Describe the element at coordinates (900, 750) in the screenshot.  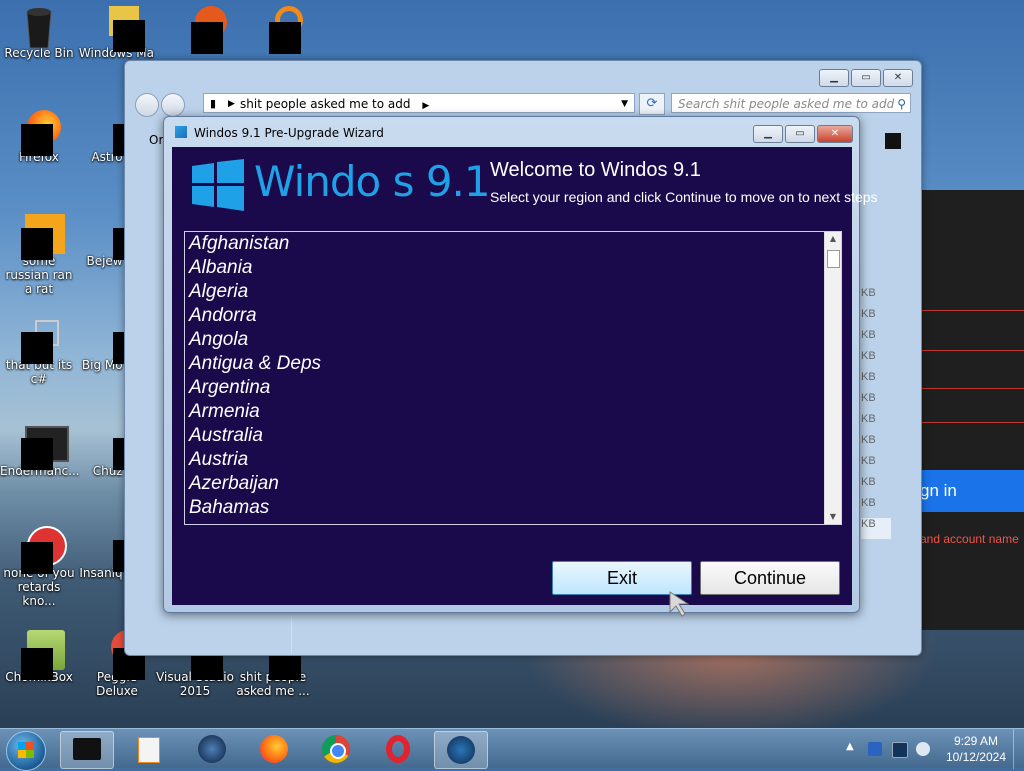
I see `display-icon` at that location.